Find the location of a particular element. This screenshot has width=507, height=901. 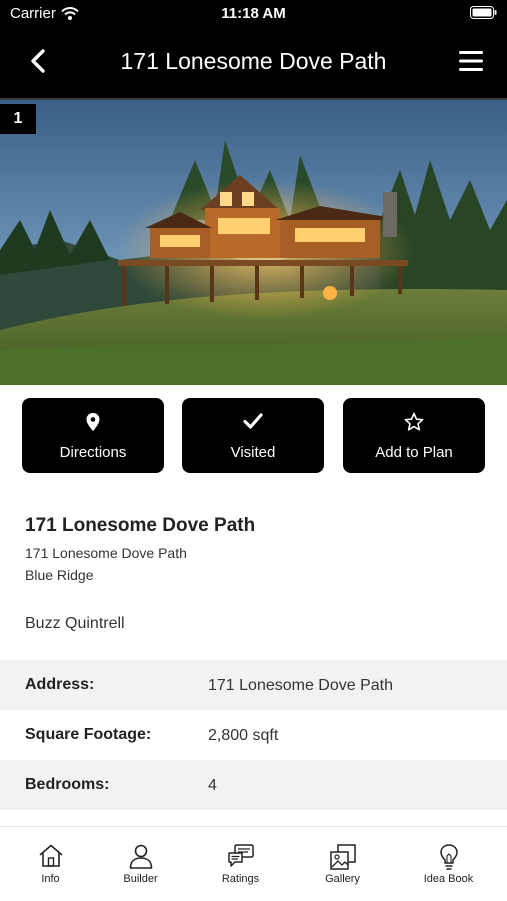

home-icon is located at coordinates (50, 855).